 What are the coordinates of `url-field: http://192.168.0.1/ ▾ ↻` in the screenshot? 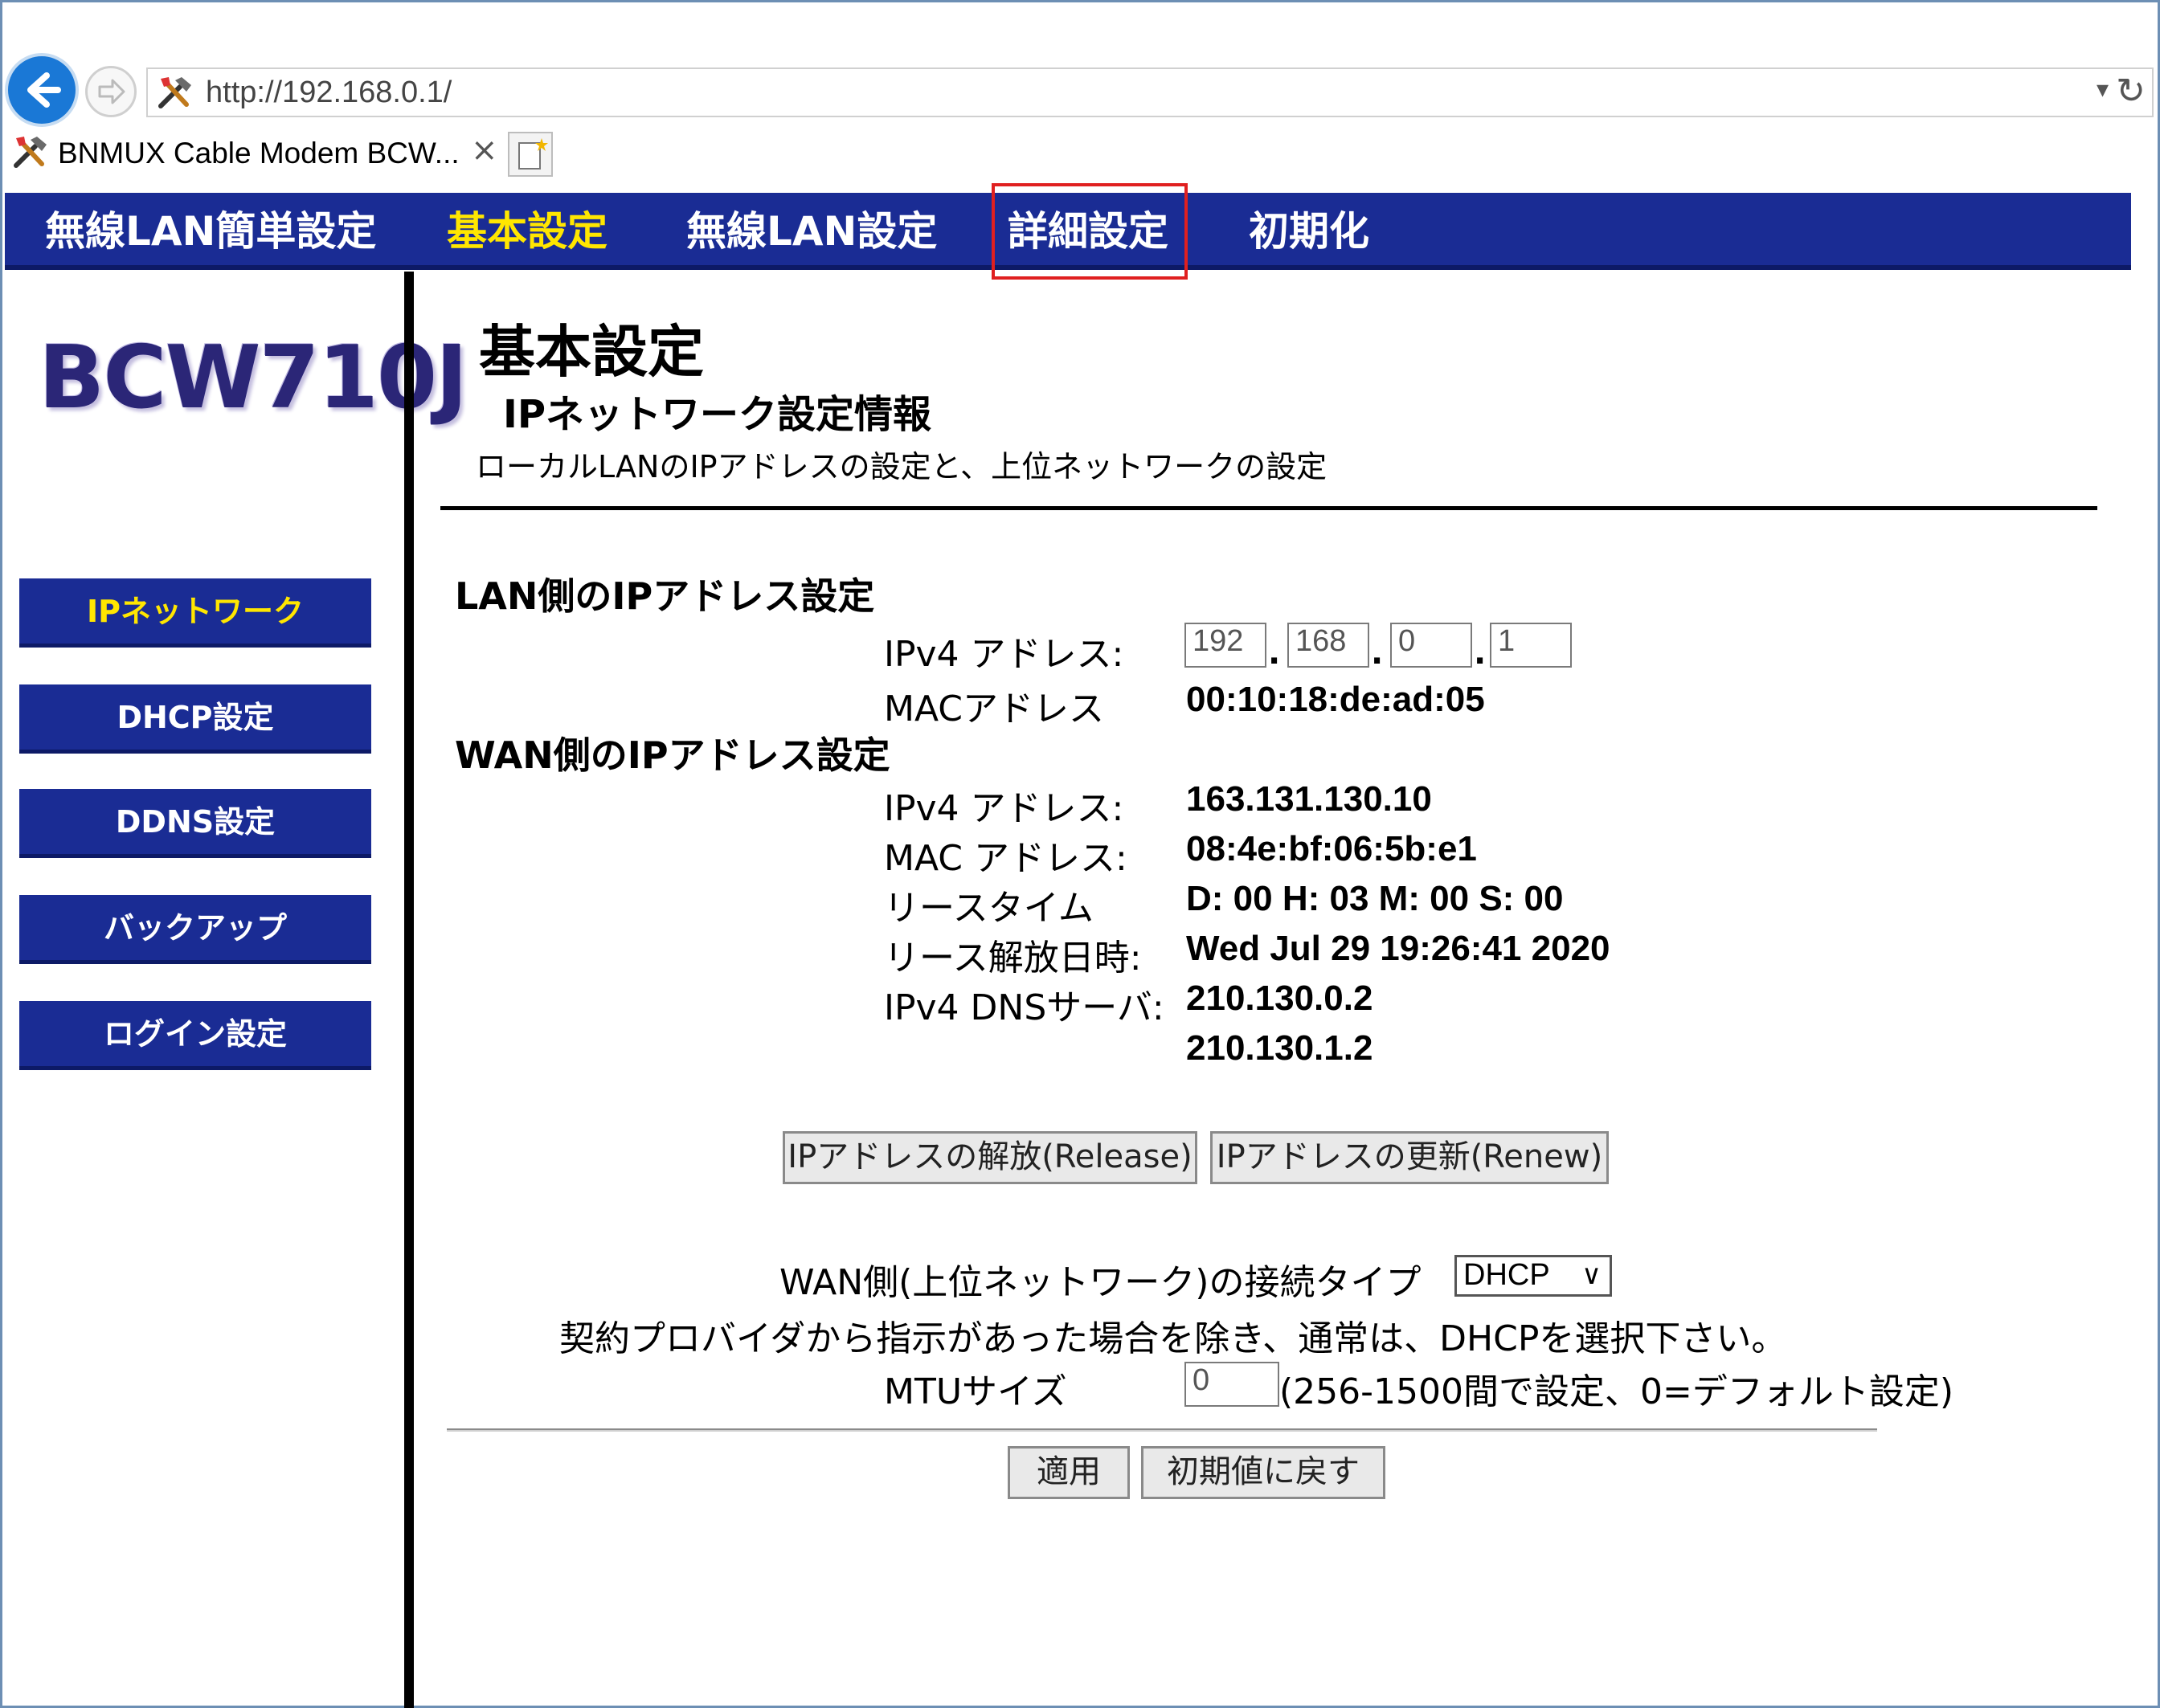 It's located at (1150, 92).